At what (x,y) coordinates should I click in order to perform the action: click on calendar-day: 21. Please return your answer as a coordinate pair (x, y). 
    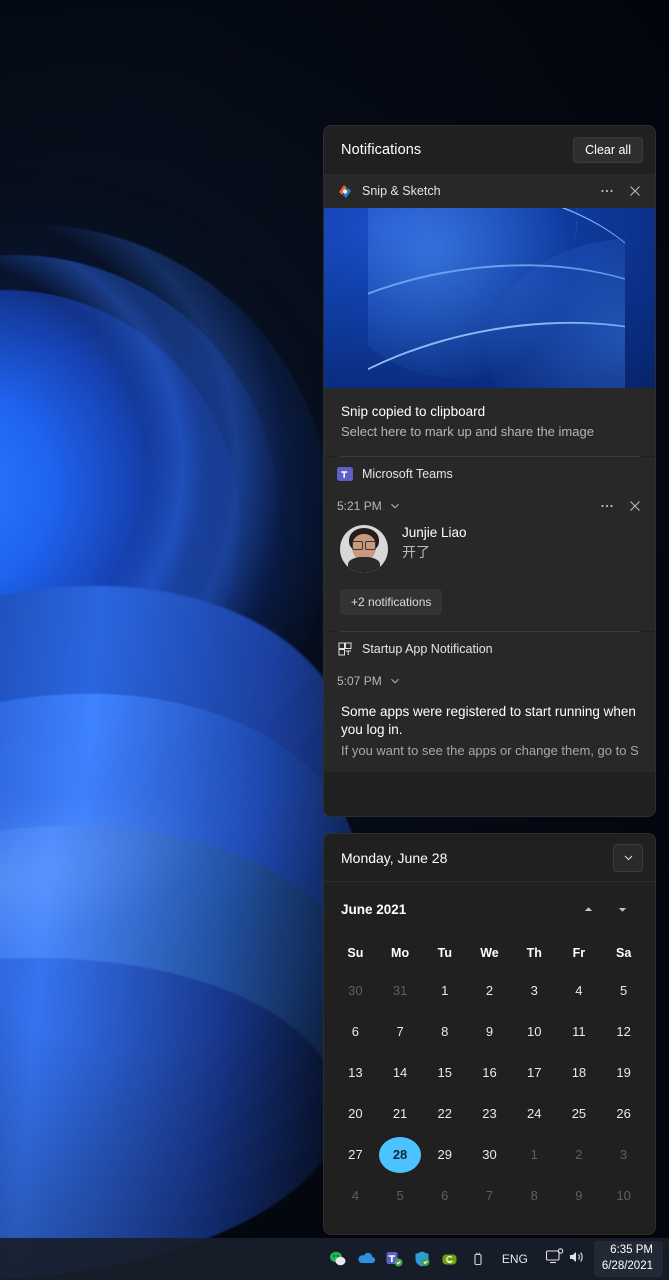
    Looking at the image, I should click on (400, 1113).